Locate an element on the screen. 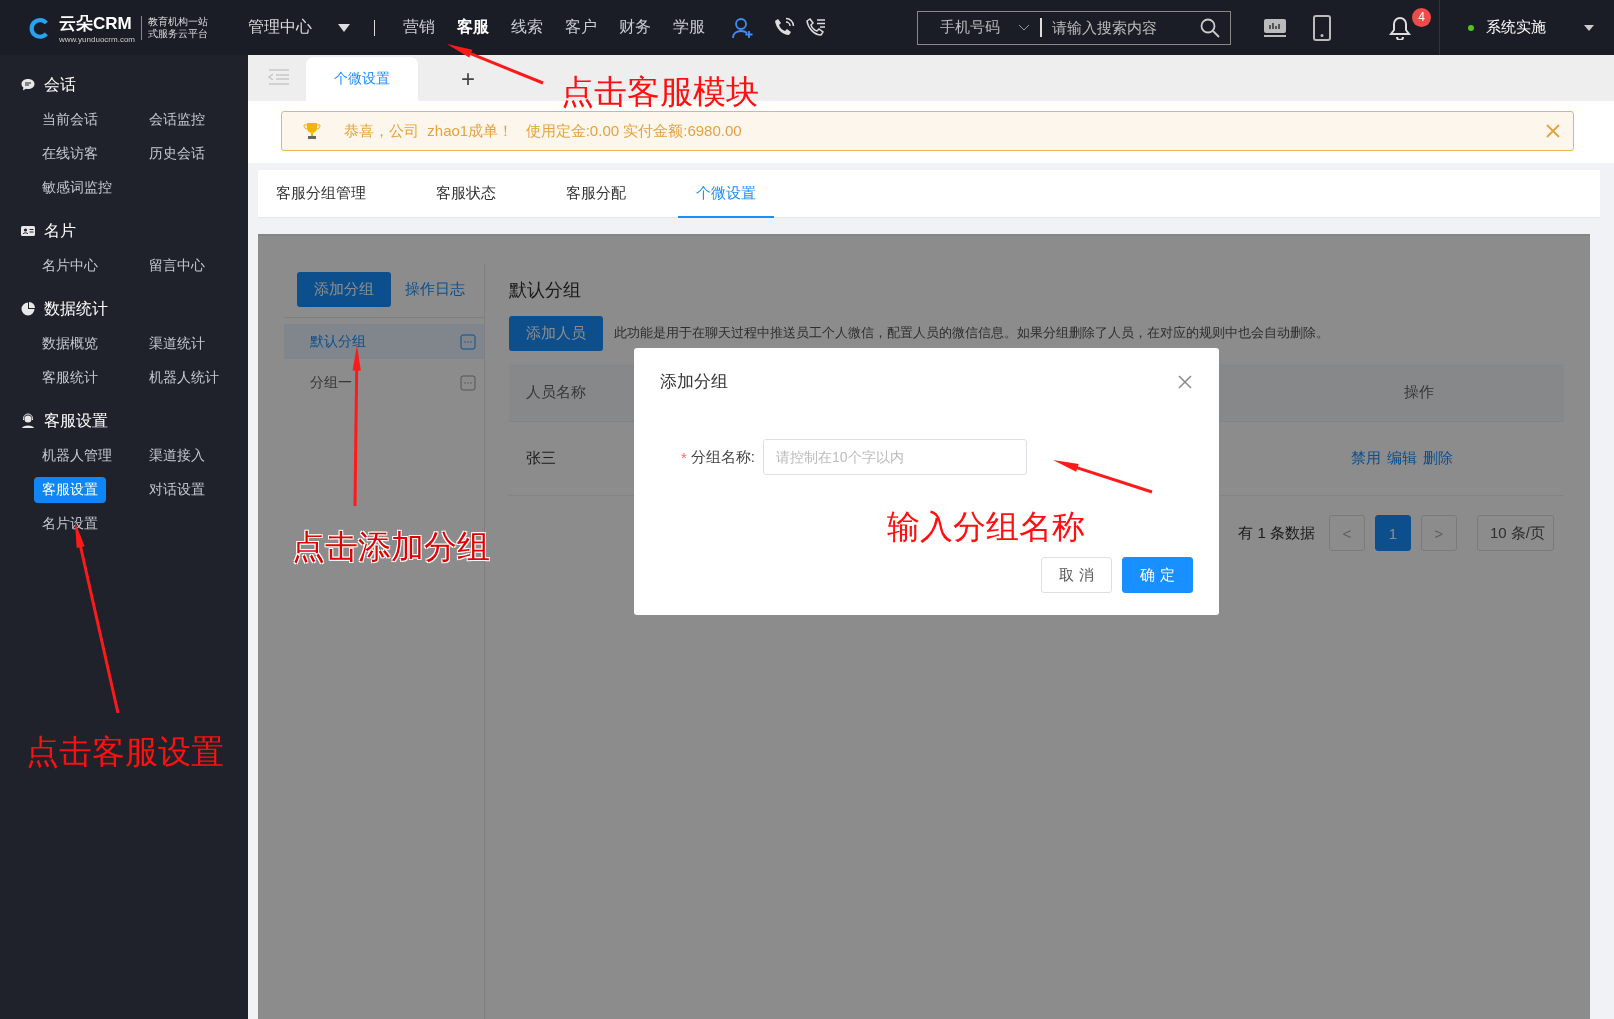  annotation-text: 点击客服模块 is located at coordinates (660, 92).